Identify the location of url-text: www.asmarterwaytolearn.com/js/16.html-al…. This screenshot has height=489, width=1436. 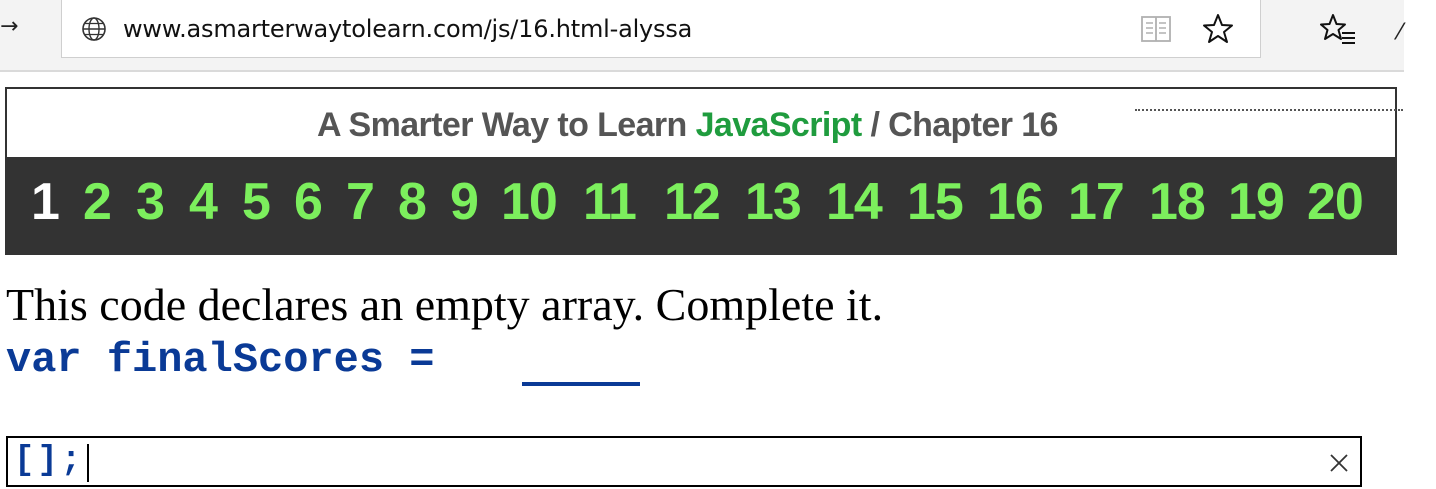
(407, 29).